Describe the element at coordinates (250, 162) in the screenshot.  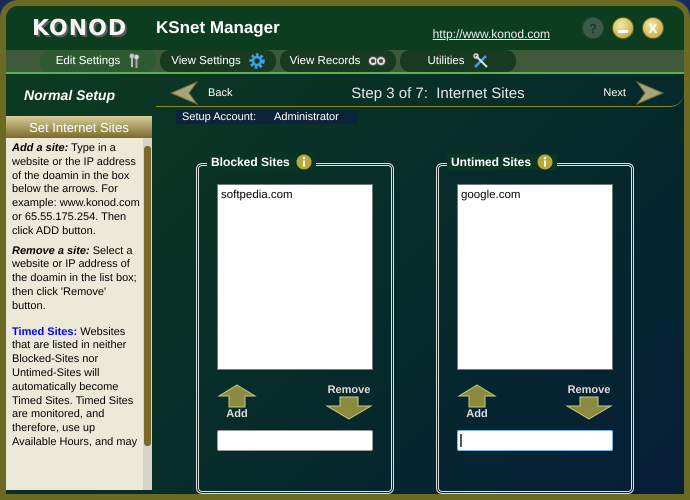
I see `group-title: Blocked Sites` at that location.